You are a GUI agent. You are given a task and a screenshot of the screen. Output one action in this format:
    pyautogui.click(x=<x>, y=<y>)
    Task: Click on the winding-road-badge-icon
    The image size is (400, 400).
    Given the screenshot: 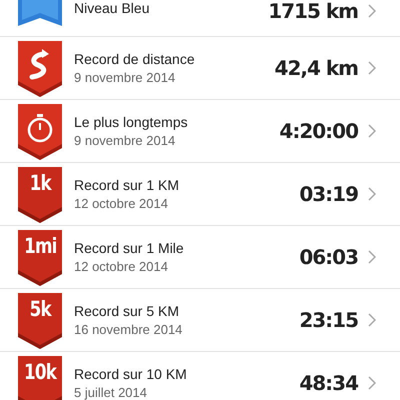 What is the action you would take?
    pyautogui.click(x=40, y=69)
    